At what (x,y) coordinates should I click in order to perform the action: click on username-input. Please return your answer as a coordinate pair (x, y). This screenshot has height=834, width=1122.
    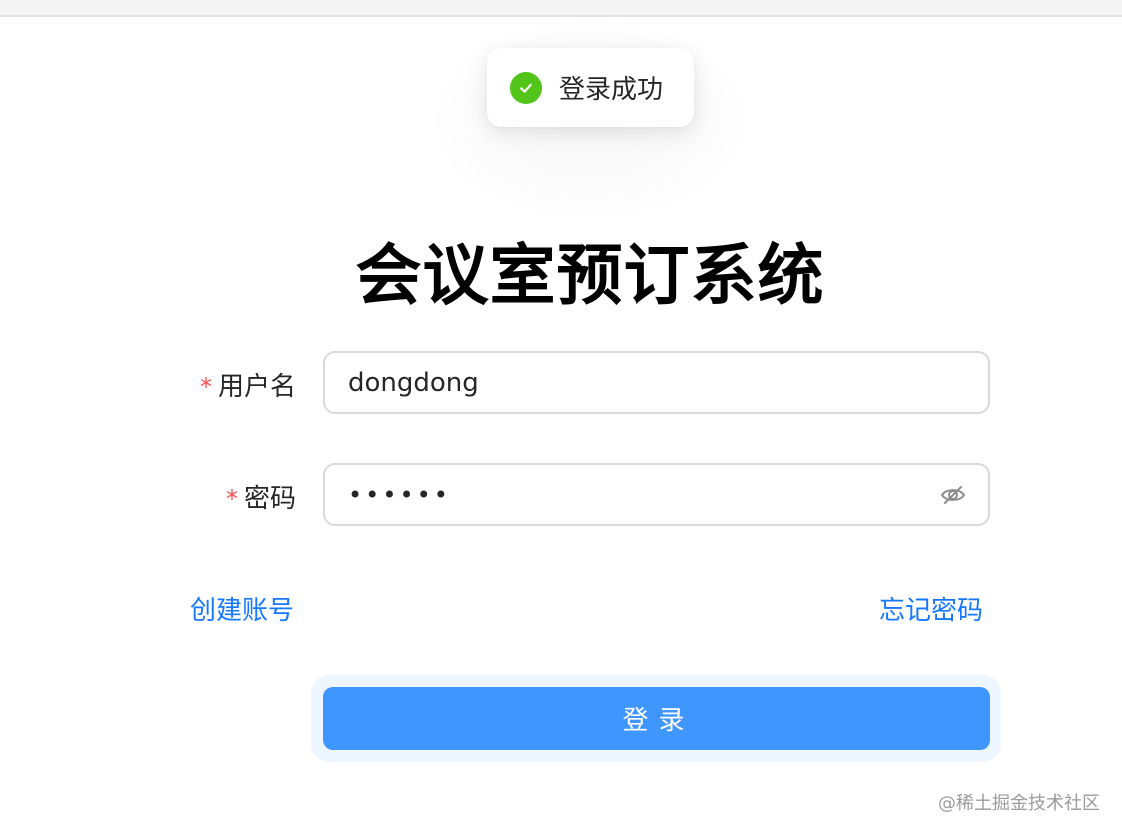
    Looking at the image, I should click on (658, 382).